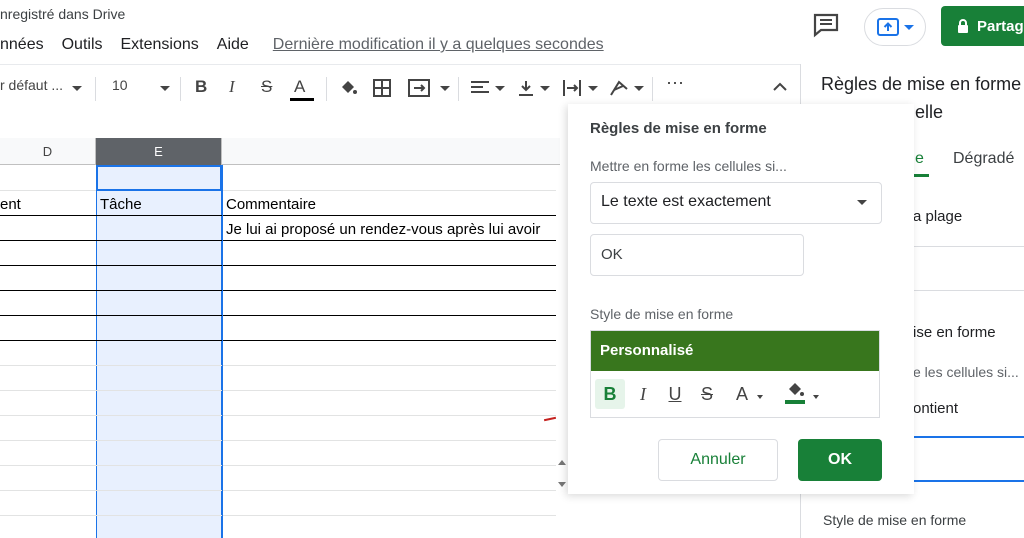  What do you see at coordinates (954, 332) in the screenshot?
I see `rules-label: ise en forme` at bounding box center [954, 332].